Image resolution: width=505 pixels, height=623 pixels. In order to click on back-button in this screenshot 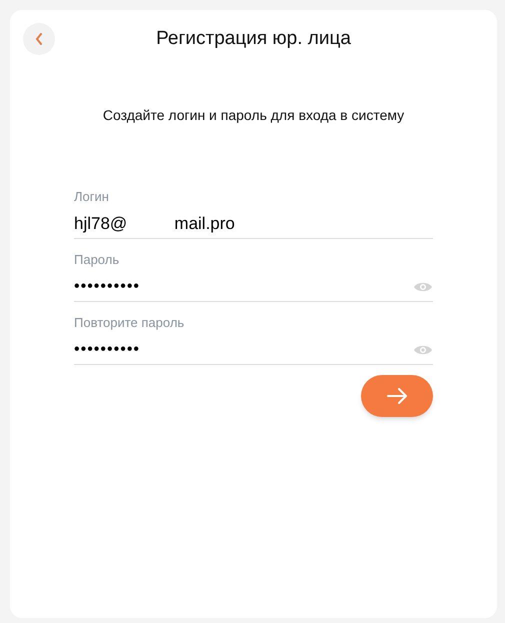, I will do `click(39, 39)`.